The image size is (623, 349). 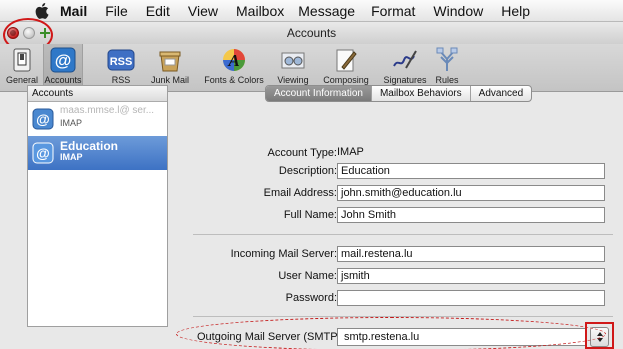 I want to click on up-down-arrows-icon, so click(x=599, y=337).